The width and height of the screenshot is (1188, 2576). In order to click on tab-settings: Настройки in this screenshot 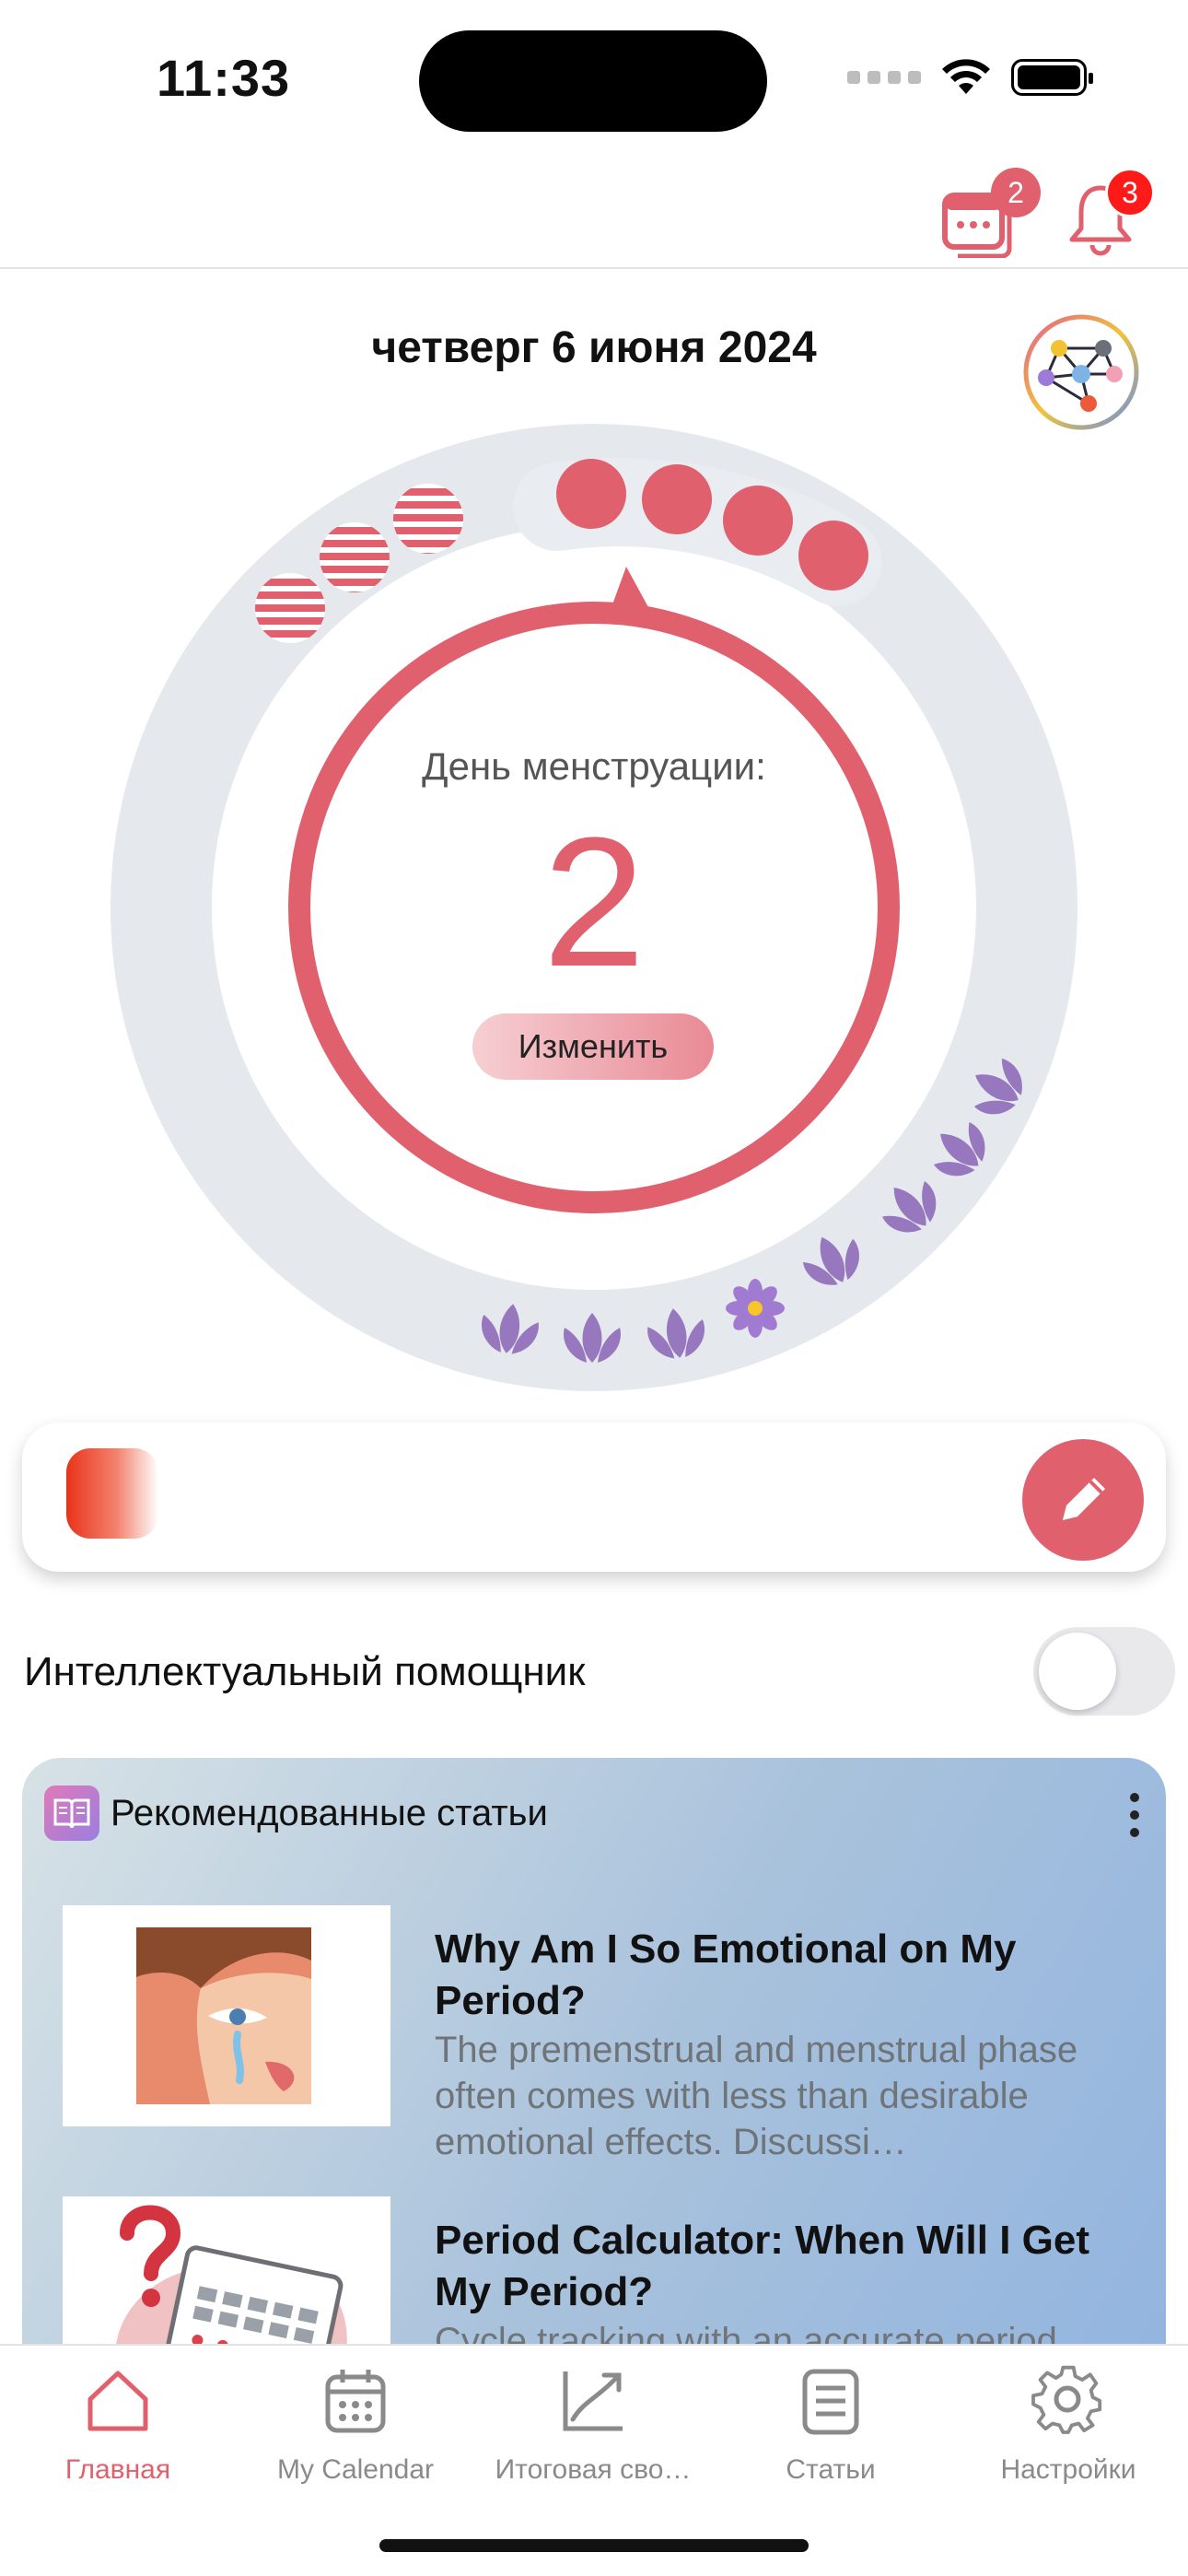, I will do `click(1068, 2438)`.